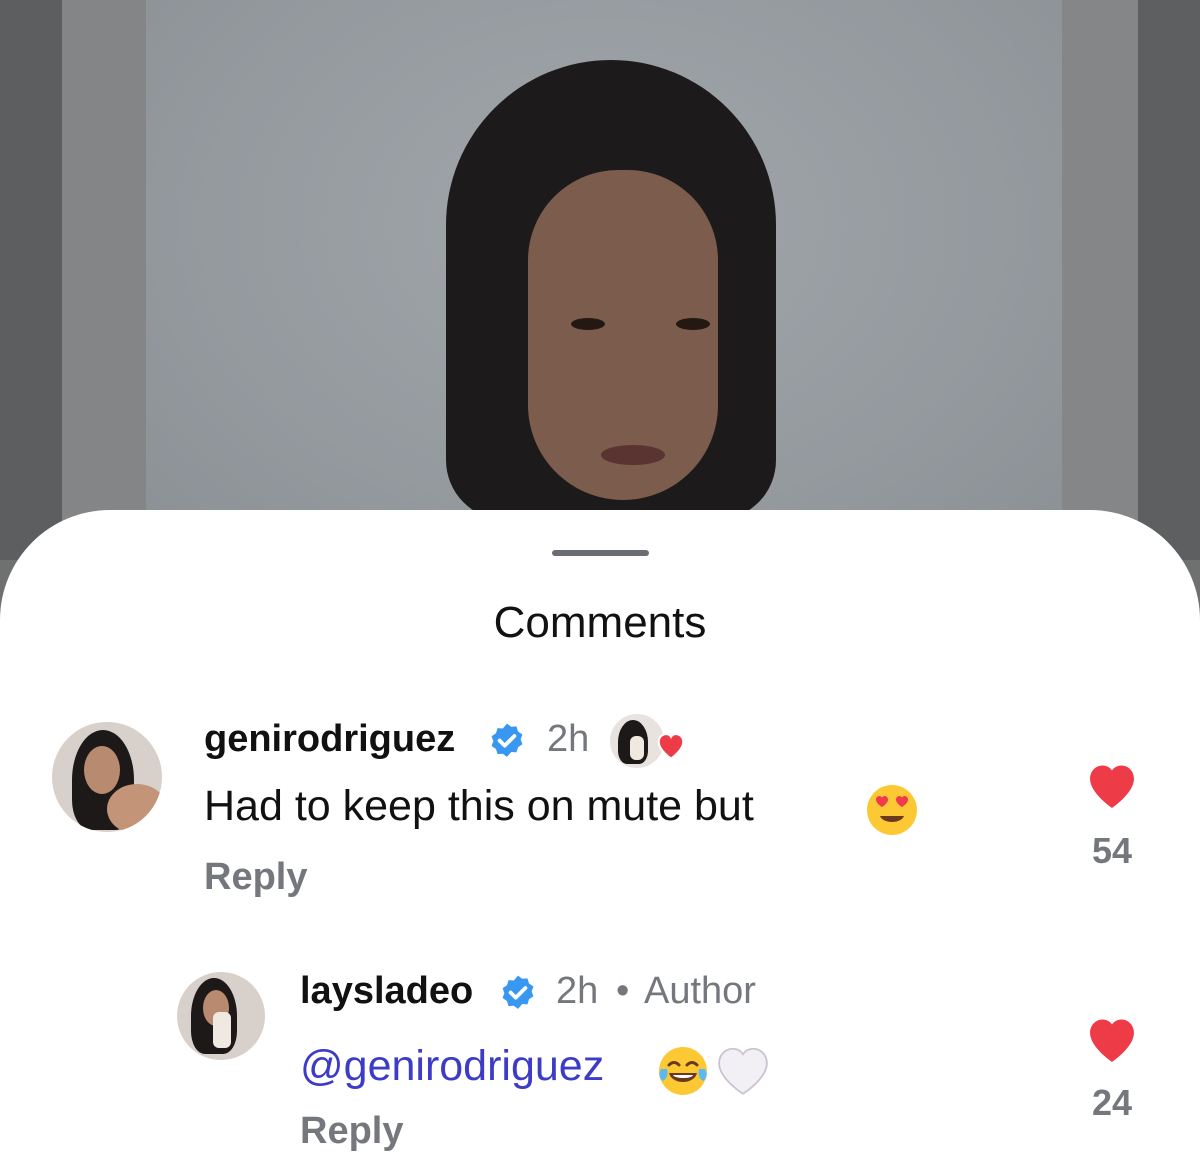  I want to click on sheet-title: Comments, so click(600, 622).